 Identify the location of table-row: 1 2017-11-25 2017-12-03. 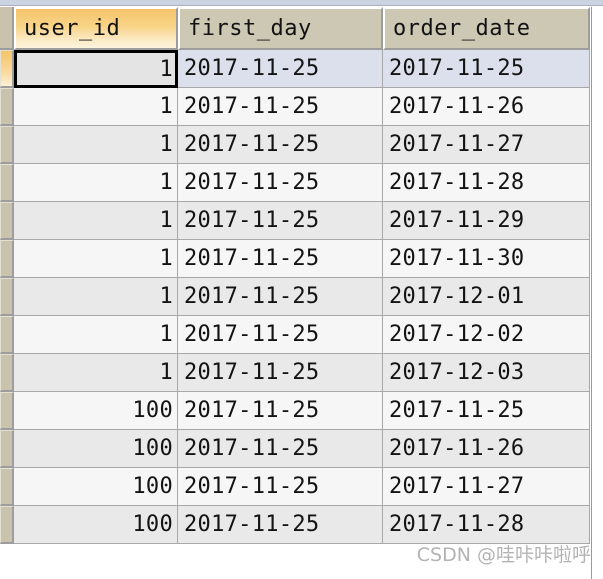
(295, 373).